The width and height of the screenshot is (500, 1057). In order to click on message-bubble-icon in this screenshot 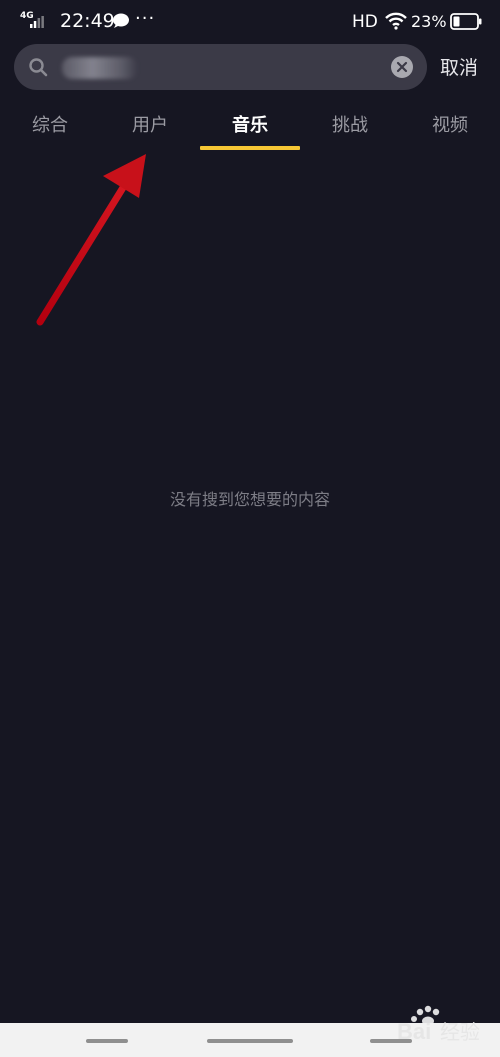, I will do `click(121, 20)`.